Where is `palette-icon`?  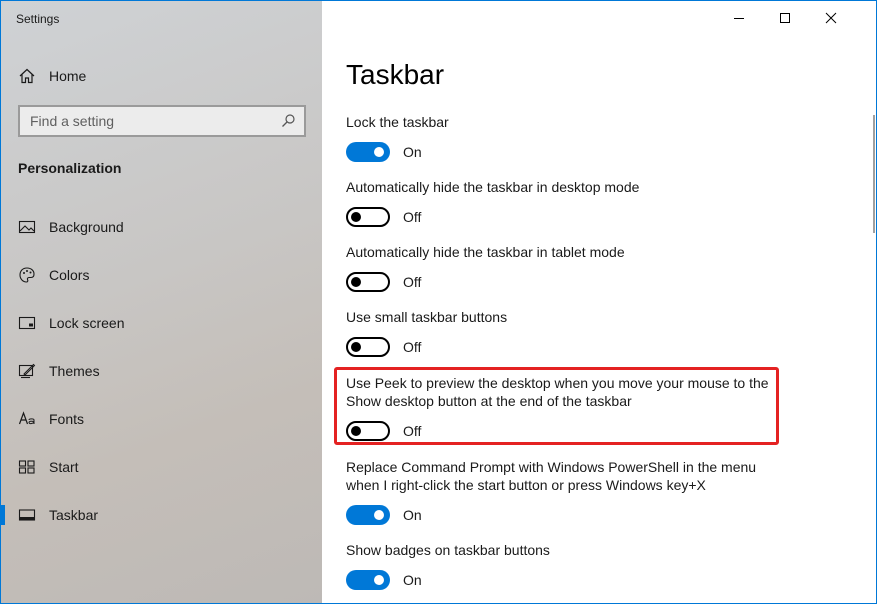
palette-icon is located at coordinates (27, 275).